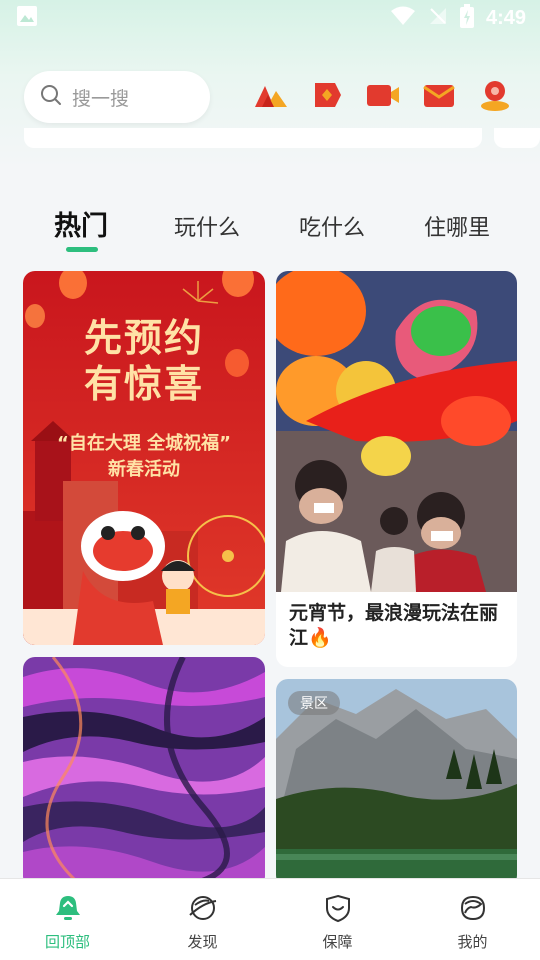 The width and height of the screenshot is (540, 960). Describe the element at coordinates (505, 17) in the screenshot. I see `status-time: 4:49` at that location.